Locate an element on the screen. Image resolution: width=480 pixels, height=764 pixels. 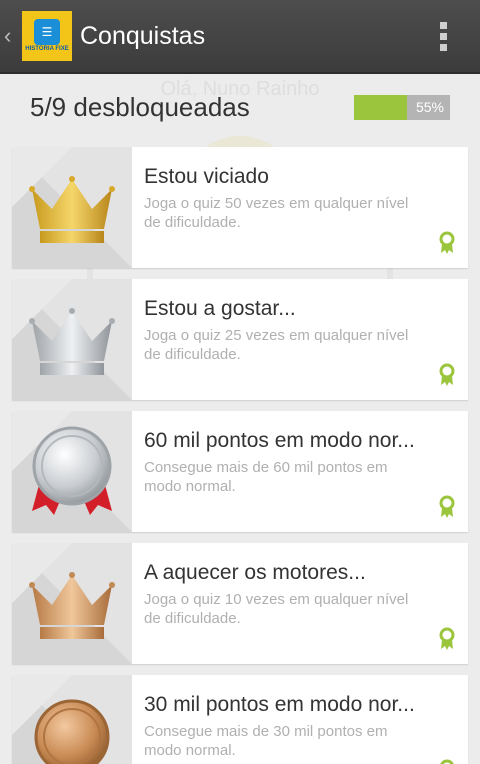
gold-crown-icon is located at coordinates (72, 209).